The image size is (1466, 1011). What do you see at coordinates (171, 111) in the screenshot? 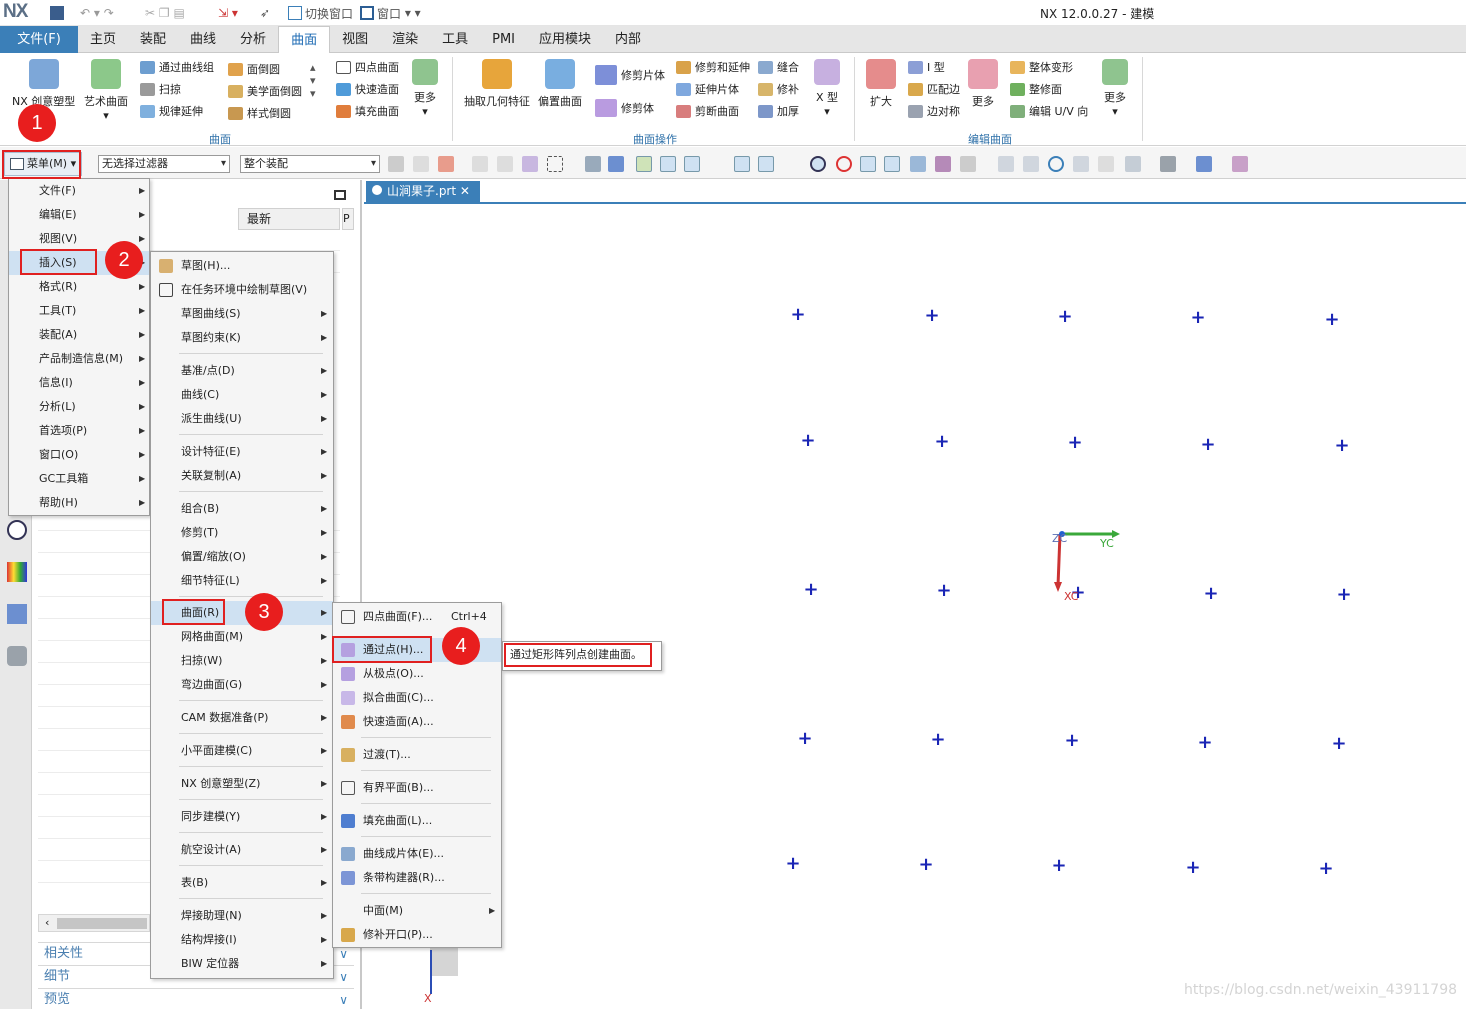
I see `law-extension-button: 规律延伸` at bounding box center [171, 111].